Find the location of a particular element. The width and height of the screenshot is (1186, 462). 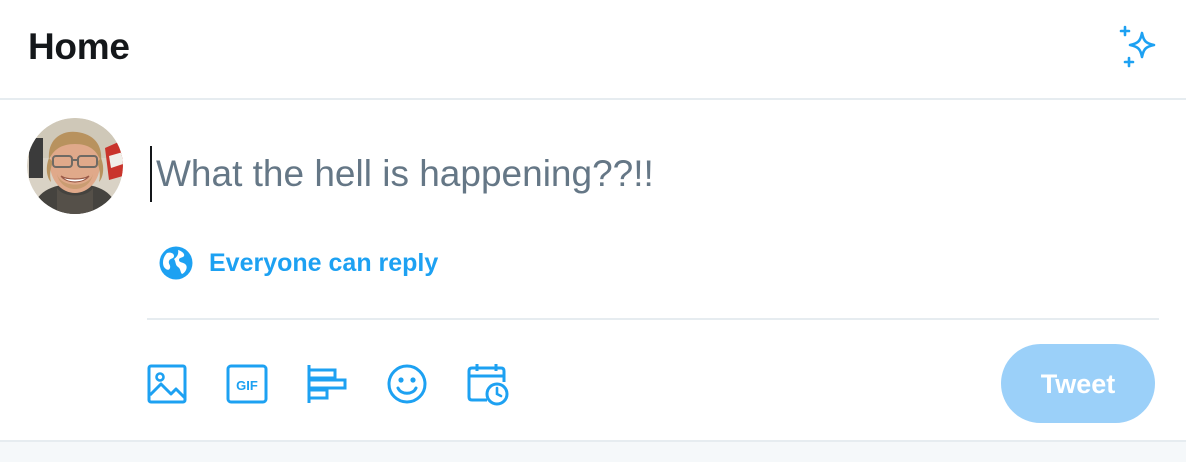

tweet-button: Tweet is located at coordinates (1078, 383).